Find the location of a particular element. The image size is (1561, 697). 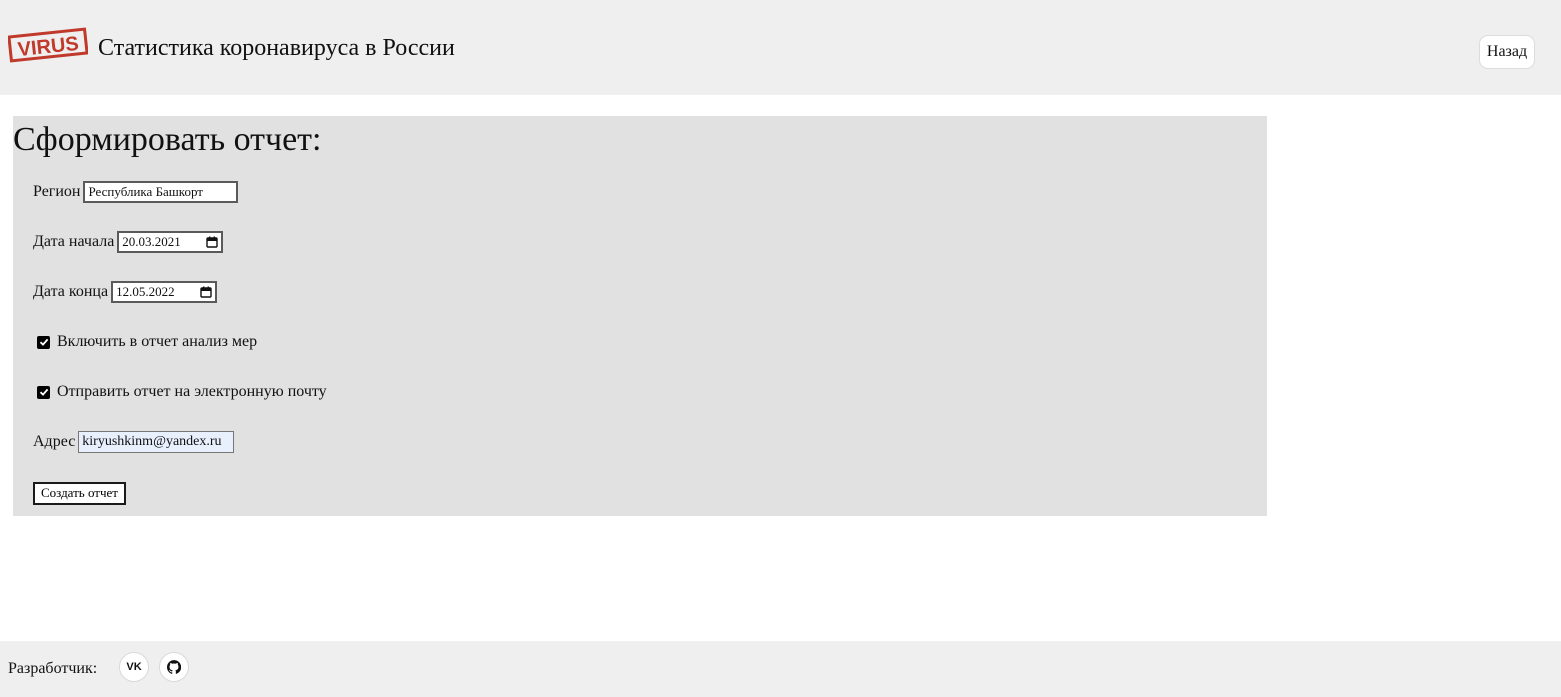

back-button: Назад is located at coordinates (1507, 52).